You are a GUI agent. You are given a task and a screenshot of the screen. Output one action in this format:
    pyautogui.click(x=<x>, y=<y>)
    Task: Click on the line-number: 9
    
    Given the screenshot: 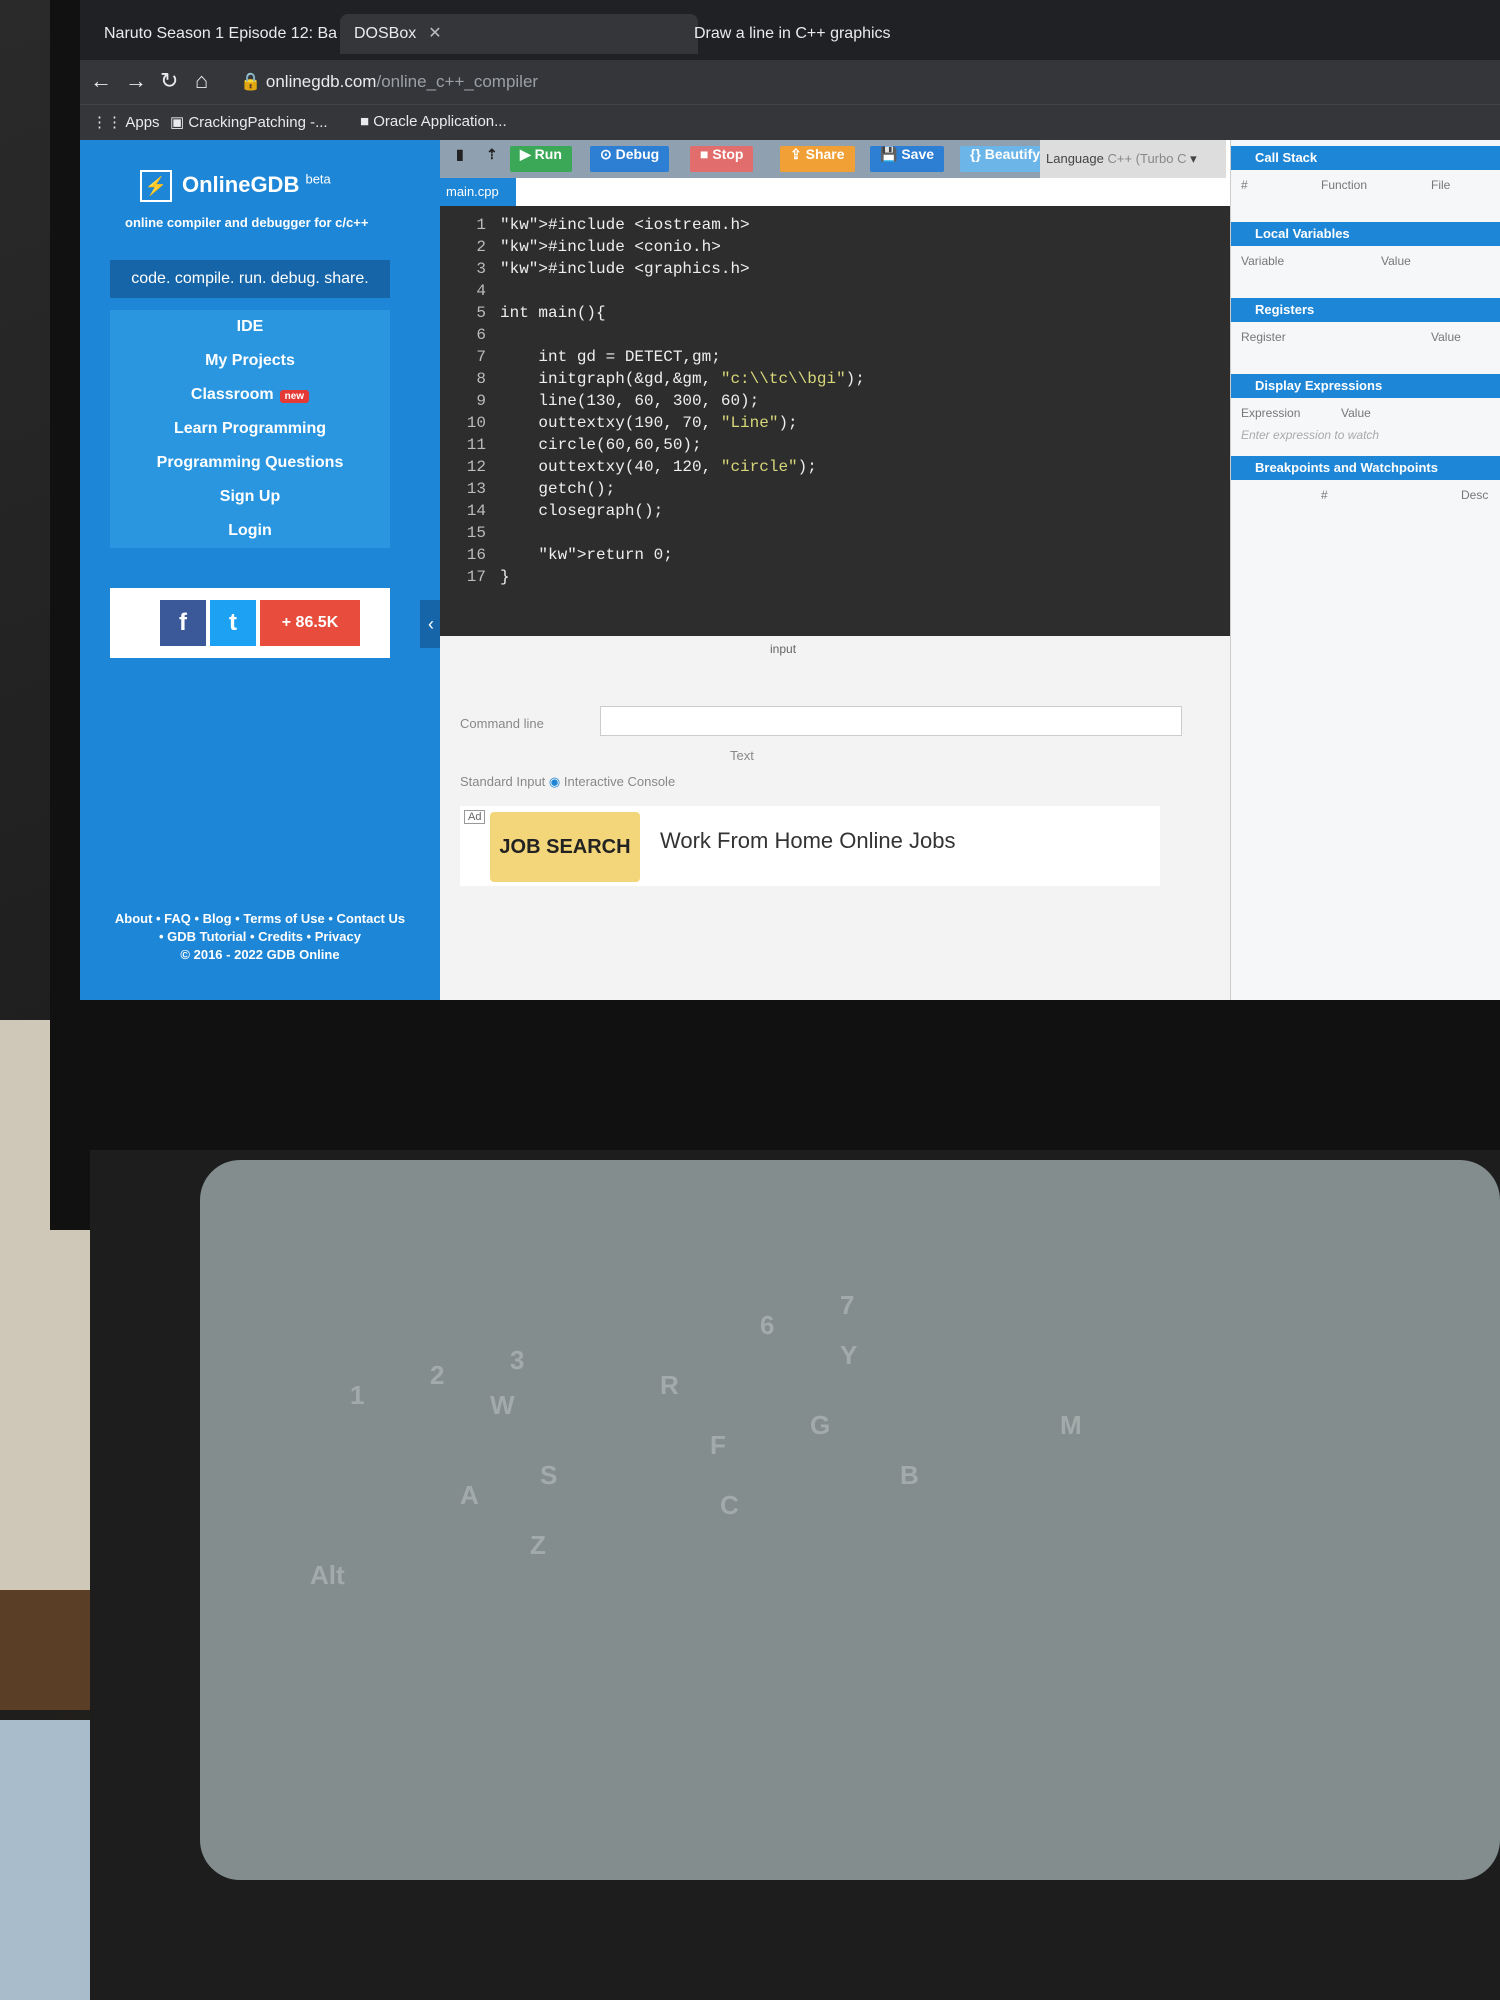 What is the action you would take?
    pyautogui.click(x=481, y=401)
    